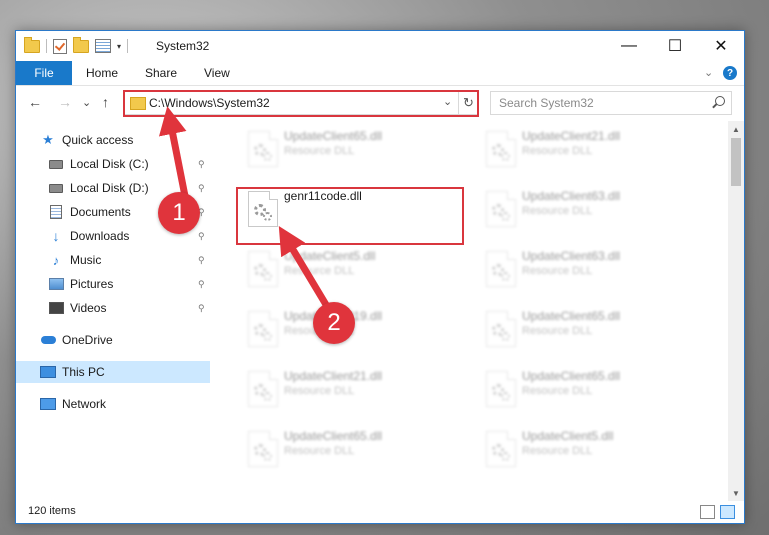 The height and width of the screenshot is (535, 769). I want to click on search-icon, so click(720, 101).